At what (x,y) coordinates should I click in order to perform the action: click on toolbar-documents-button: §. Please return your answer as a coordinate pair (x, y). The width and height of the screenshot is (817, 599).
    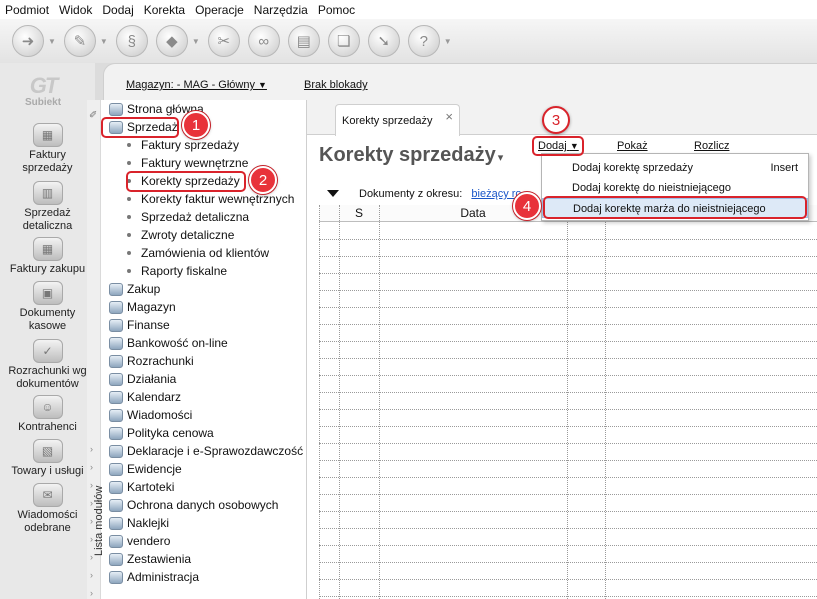
    Looking at the image, I should click on (131, 41).